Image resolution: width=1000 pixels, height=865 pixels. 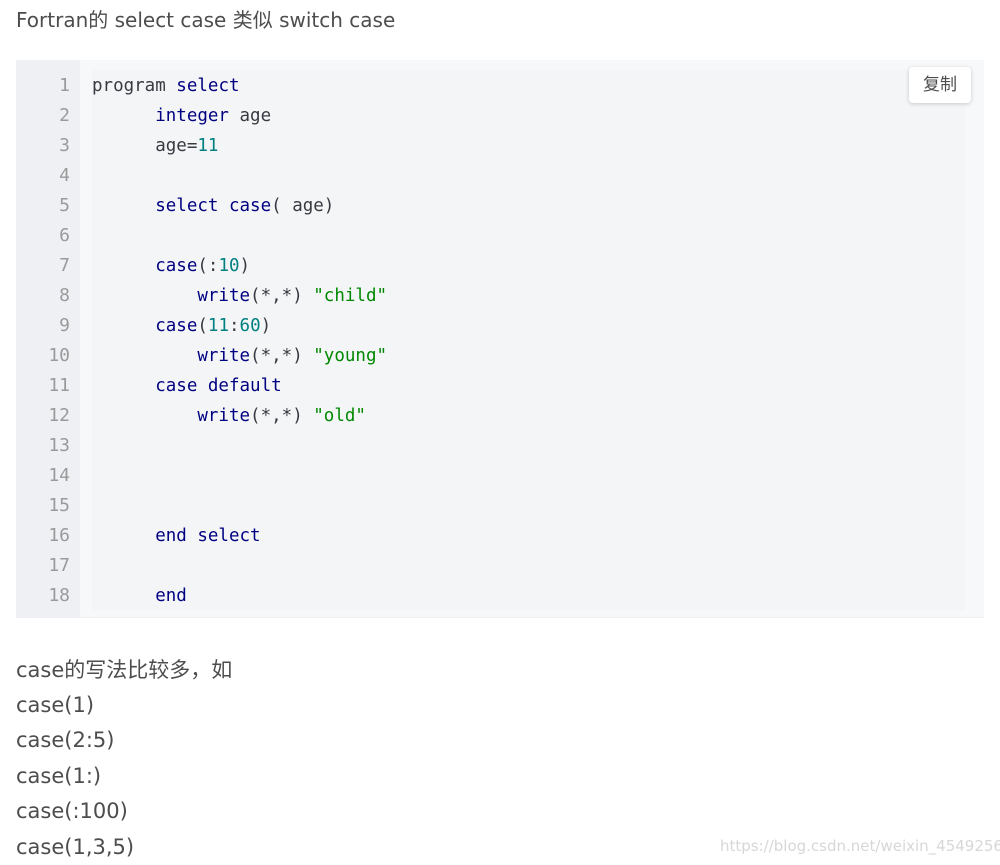 I want to click on code-token: case default, so click(x=187, y=386).